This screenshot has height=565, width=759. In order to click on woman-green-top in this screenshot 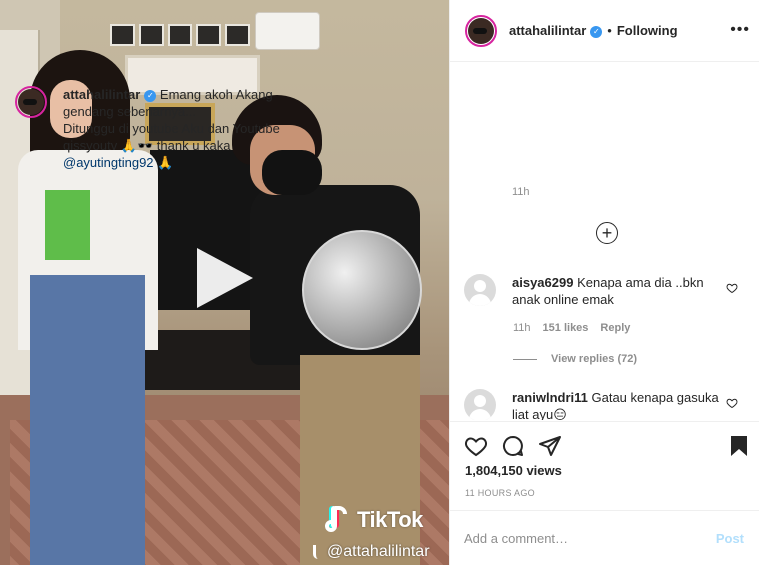, I will do `click(67, 225)`.